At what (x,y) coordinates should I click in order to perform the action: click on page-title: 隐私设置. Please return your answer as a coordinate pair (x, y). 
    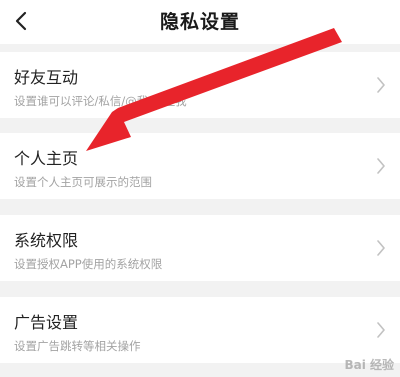
    Looking at the image, I should click on (199, 22).